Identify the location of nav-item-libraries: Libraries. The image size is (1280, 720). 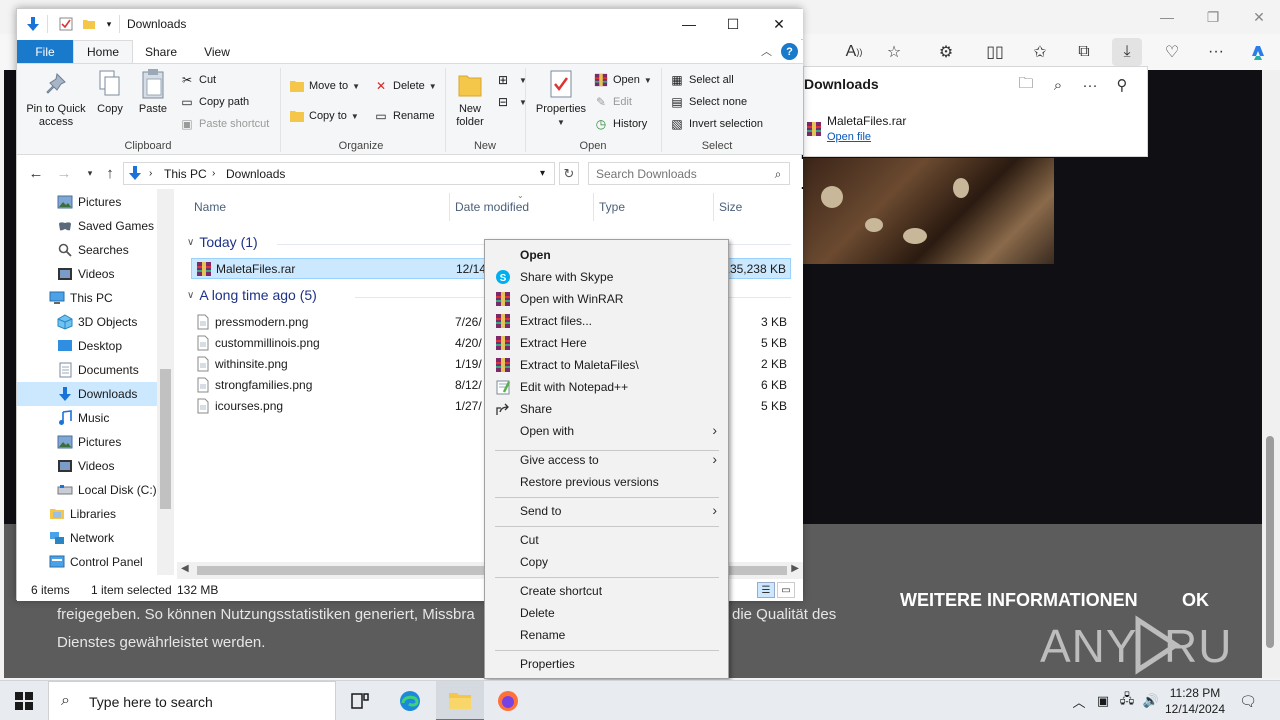
(87, 514).